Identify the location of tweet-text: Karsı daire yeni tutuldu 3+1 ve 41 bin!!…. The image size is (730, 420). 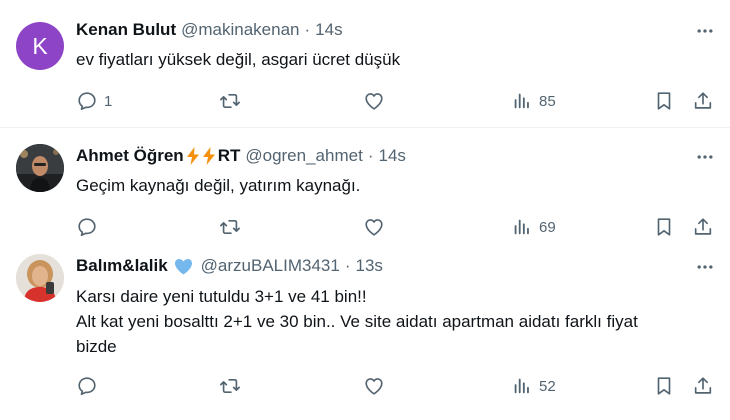
(357, 321).